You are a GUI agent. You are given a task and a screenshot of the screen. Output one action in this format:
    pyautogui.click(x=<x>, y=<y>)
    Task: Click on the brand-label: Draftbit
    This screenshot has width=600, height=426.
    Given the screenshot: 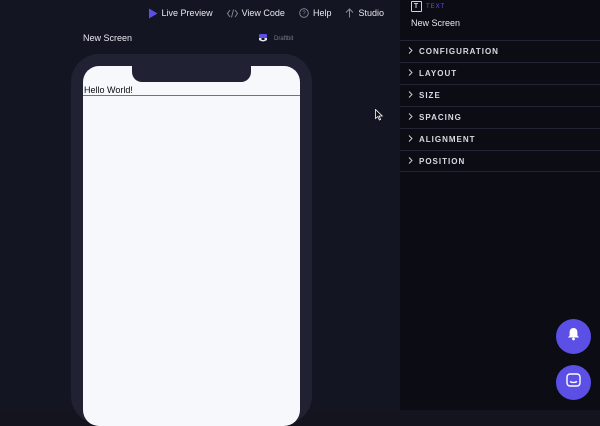 What is the action you would take?
    pyautogui.click(x=284, y=39)
    